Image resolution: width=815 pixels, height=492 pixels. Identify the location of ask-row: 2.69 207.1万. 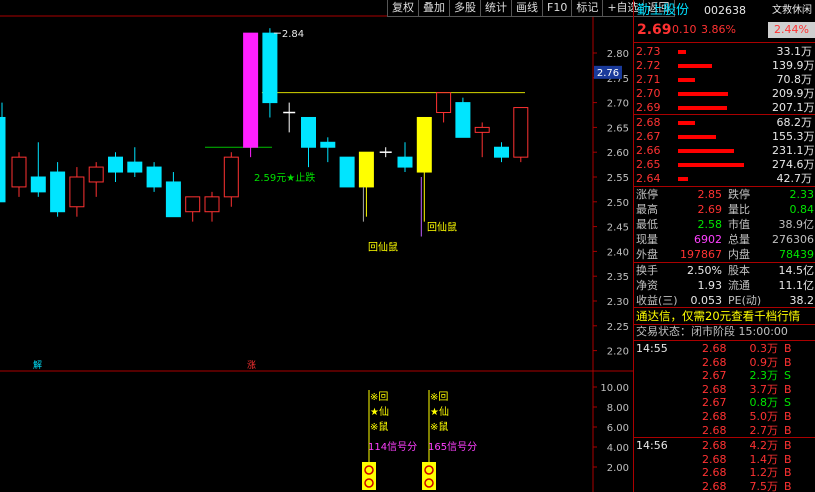
(724, 108).